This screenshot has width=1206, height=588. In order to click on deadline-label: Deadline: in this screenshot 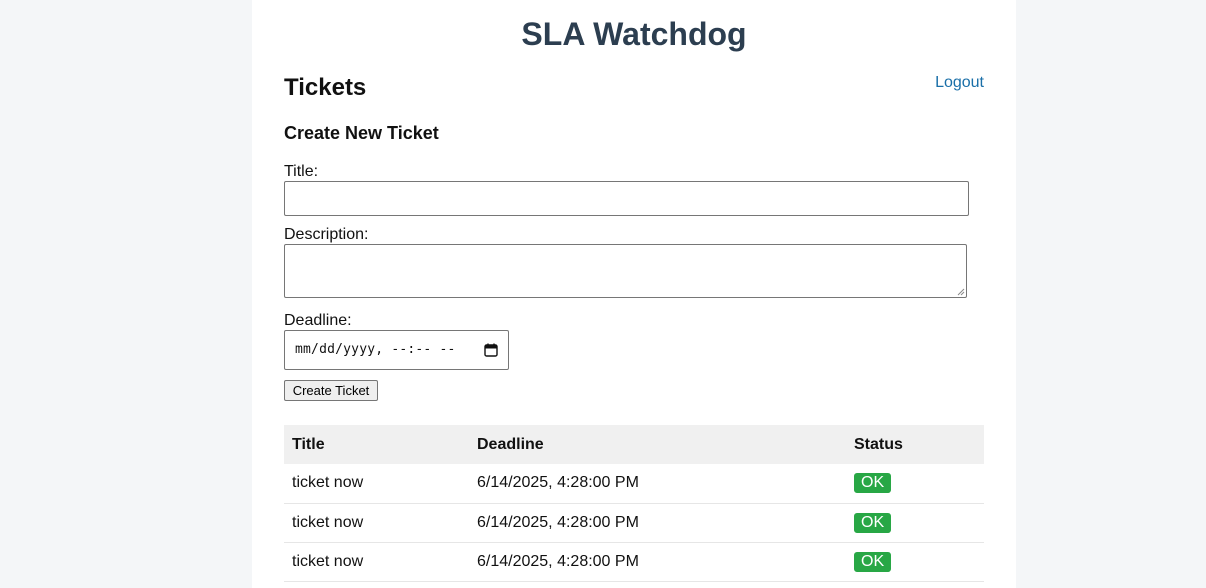, I will do `click(318, 320)`.